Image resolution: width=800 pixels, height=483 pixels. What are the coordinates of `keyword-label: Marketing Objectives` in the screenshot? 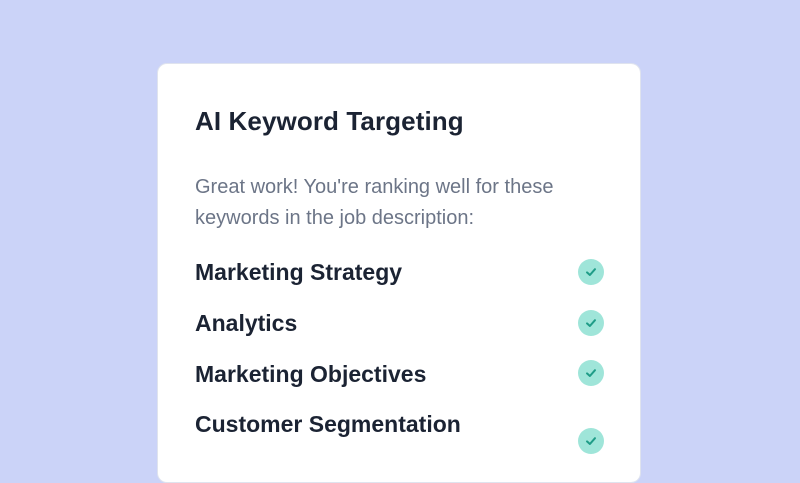 It's located at (311, 374).